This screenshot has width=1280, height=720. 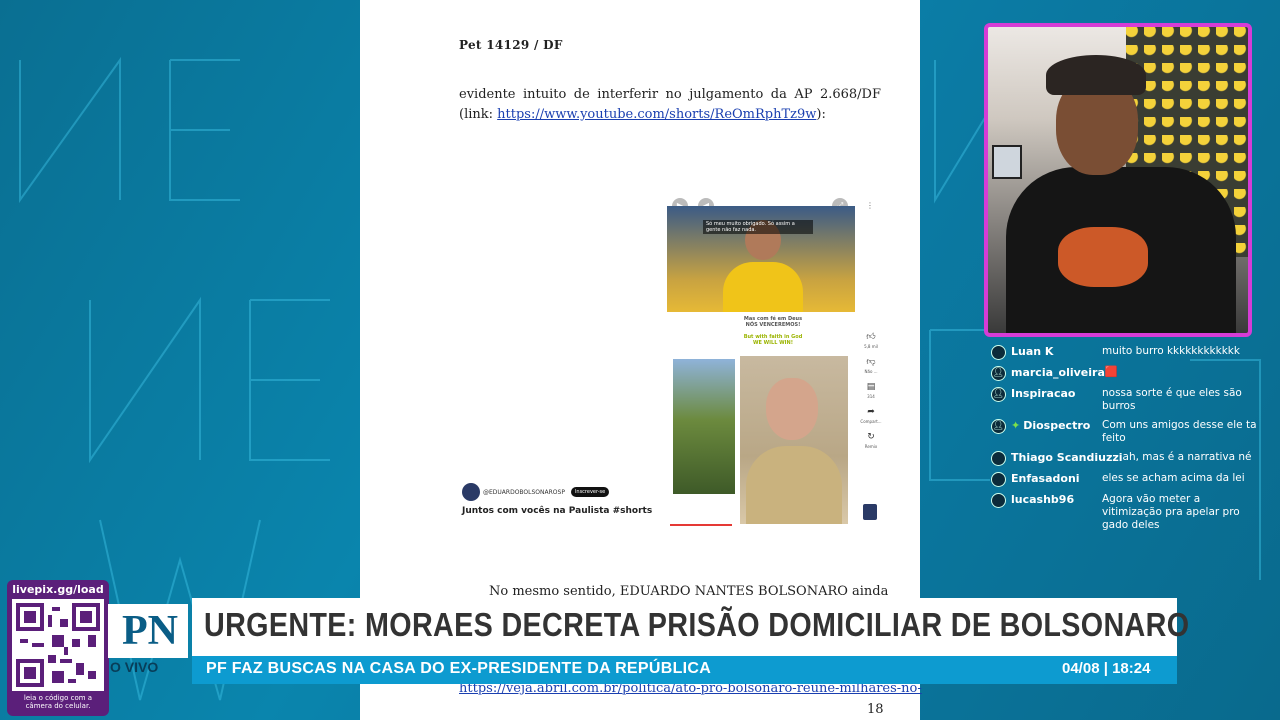 What do you see at coordinates (794, 485) in the screenshot?
I see `speaker-body` at bounding box center [794, 485].